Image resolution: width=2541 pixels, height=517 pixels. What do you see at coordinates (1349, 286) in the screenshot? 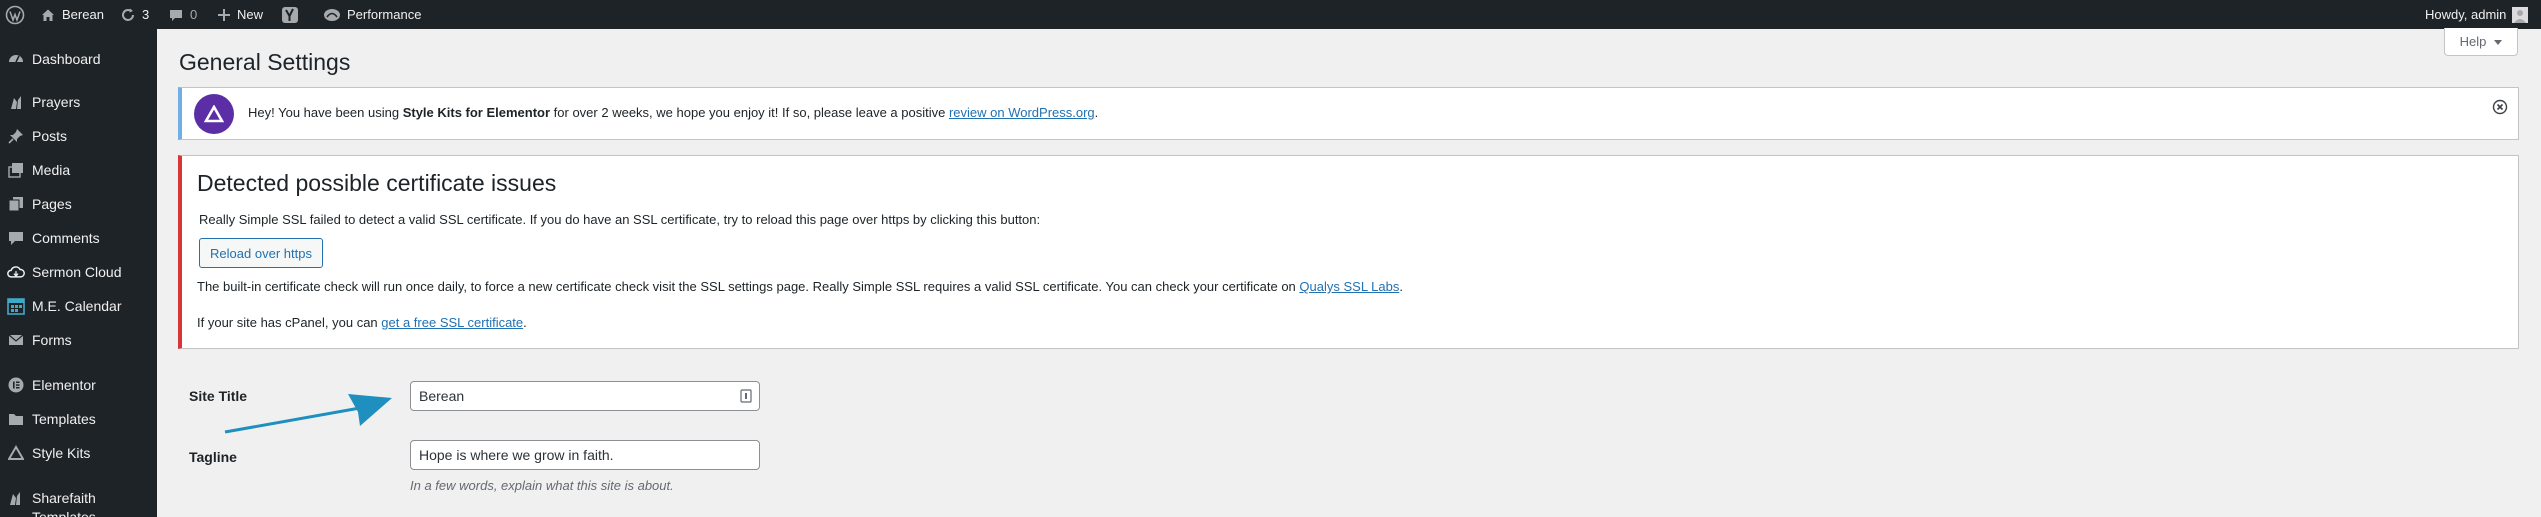
I see `qualys-ssl-labs-link: Qualys SSL Labs` at bounding box center [1349, 286].